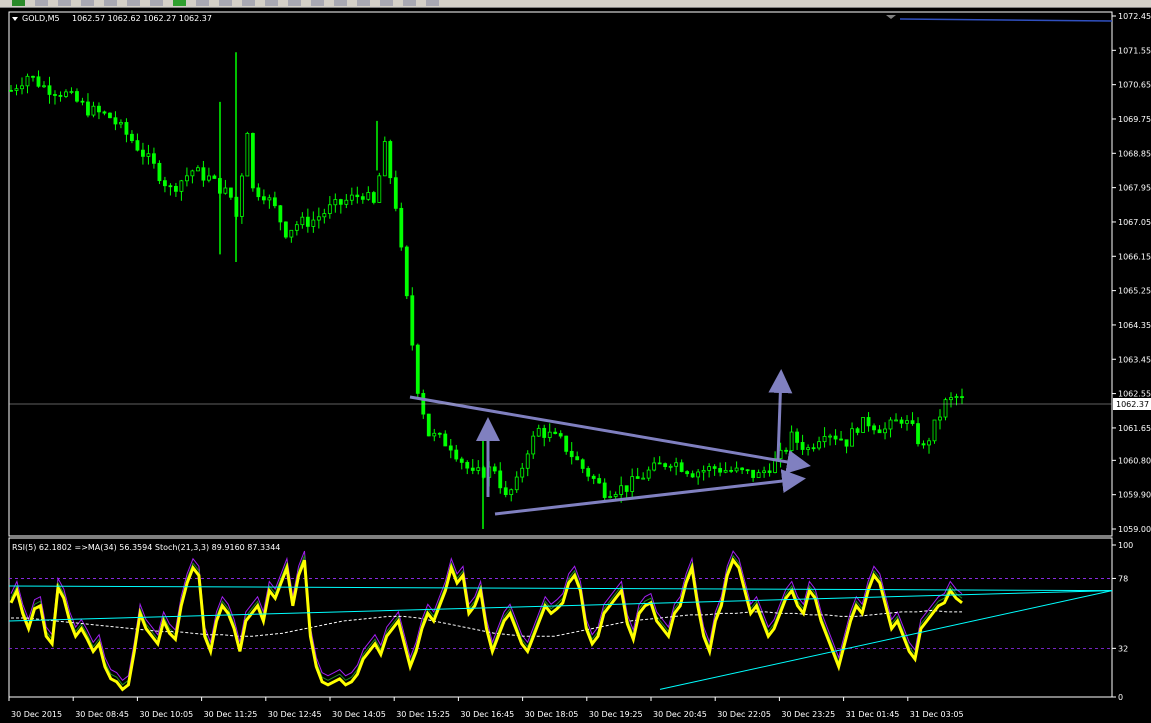 Image resolution: width=1151 pixels, height=723 pixels. I want to click on lower-pattern-line, so click(650, 492).